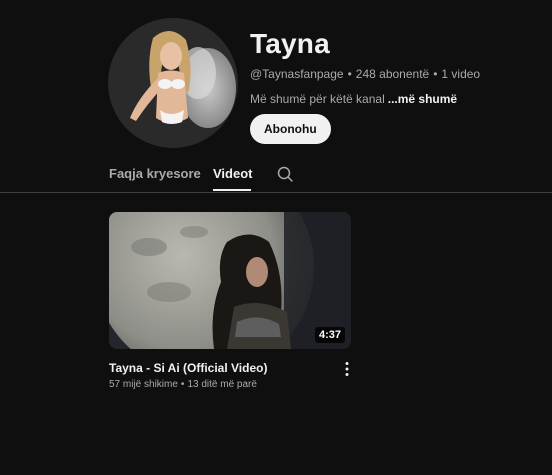 This screenshot has width=552, height=475. What do you see at coordinates (297, 74) in the screenshot?
I see `channel-handle: @Taynasfanpage` at bounding box center [297, 74].